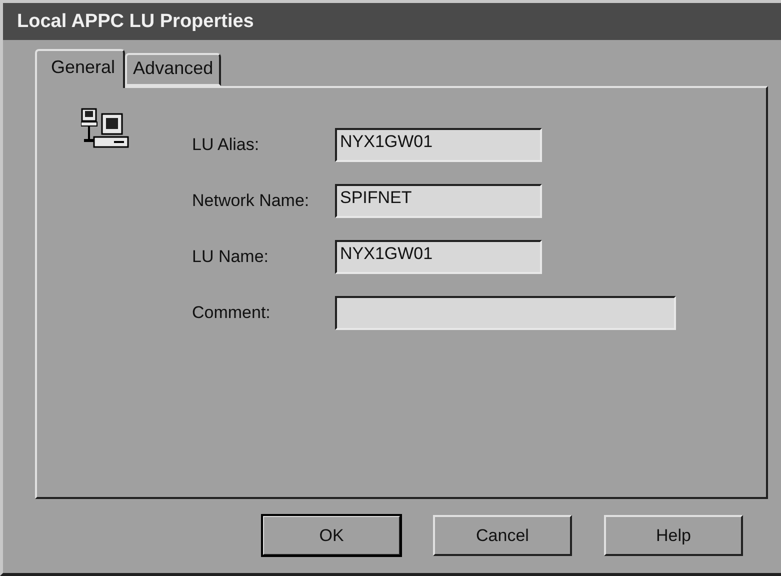 The width and height of the screenshot is (781, 576). What do you see at coordinates (331, 535) in the screenshot?
I see `dialog-button: OK` at bounding box center [331, 535].